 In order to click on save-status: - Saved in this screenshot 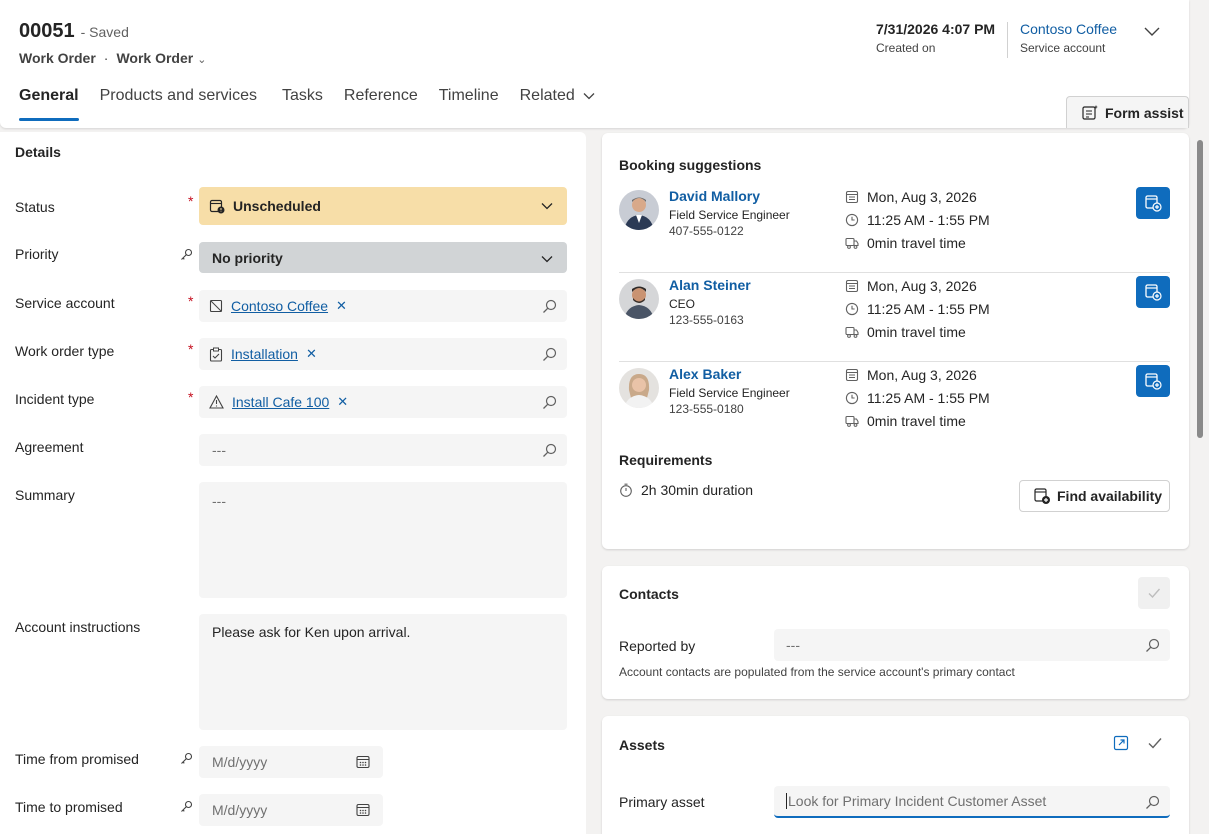, I will do `click(104, 32)`.